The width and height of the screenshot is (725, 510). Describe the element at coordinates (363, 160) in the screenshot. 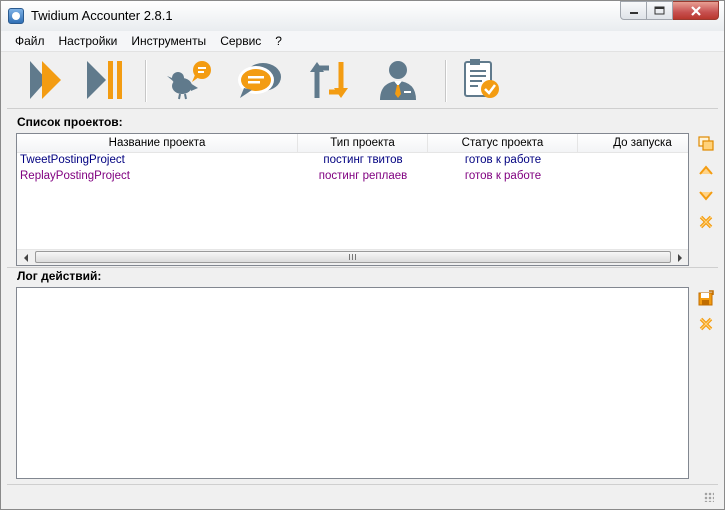

I see `project-type: постинг твитов` at that location.